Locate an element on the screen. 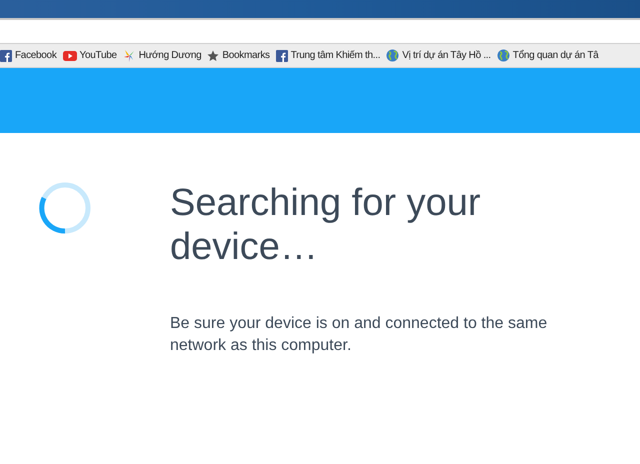 The width and height of the screenshot is (640, 464). bookmark-link: YouTube is located at coordinates (89, 55).